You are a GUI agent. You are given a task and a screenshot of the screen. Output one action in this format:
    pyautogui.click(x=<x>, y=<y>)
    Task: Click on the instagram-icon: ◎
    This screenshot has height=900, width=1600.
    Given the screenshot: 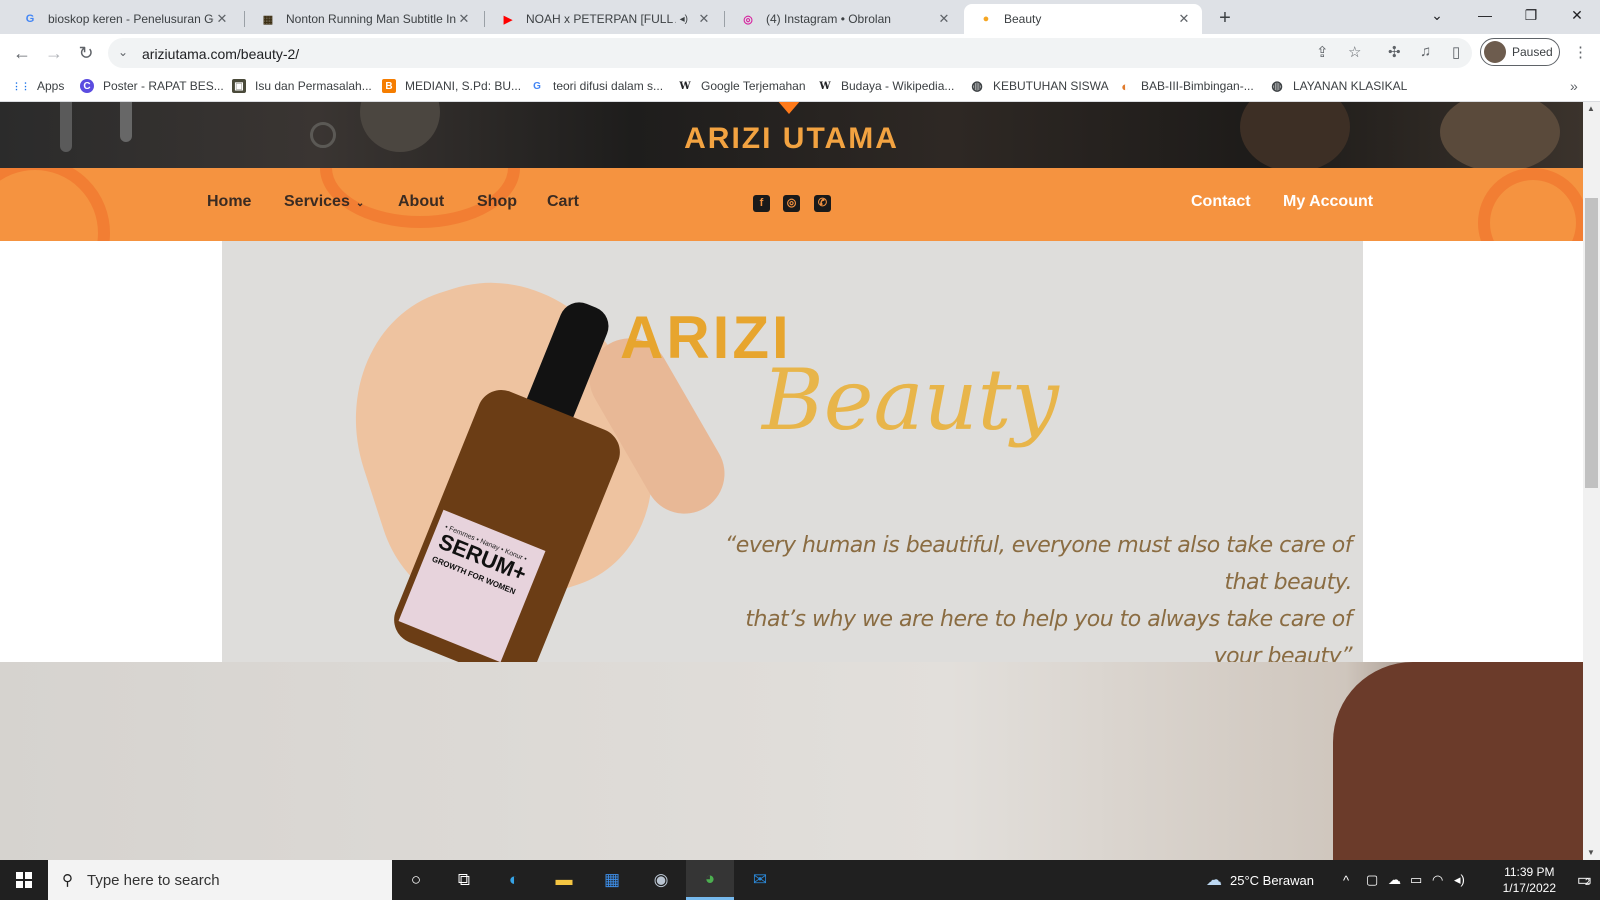 What is the action you would take?
    pyautogui.click(x=791, y=203)
    